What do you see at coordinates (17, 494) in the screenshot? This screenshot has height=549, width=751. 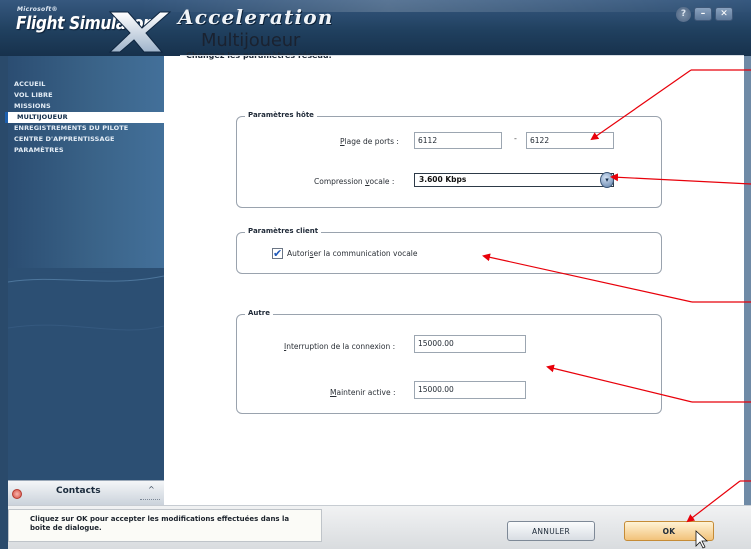 I see `contacts-status-icon` at bounding box center [17, 494].